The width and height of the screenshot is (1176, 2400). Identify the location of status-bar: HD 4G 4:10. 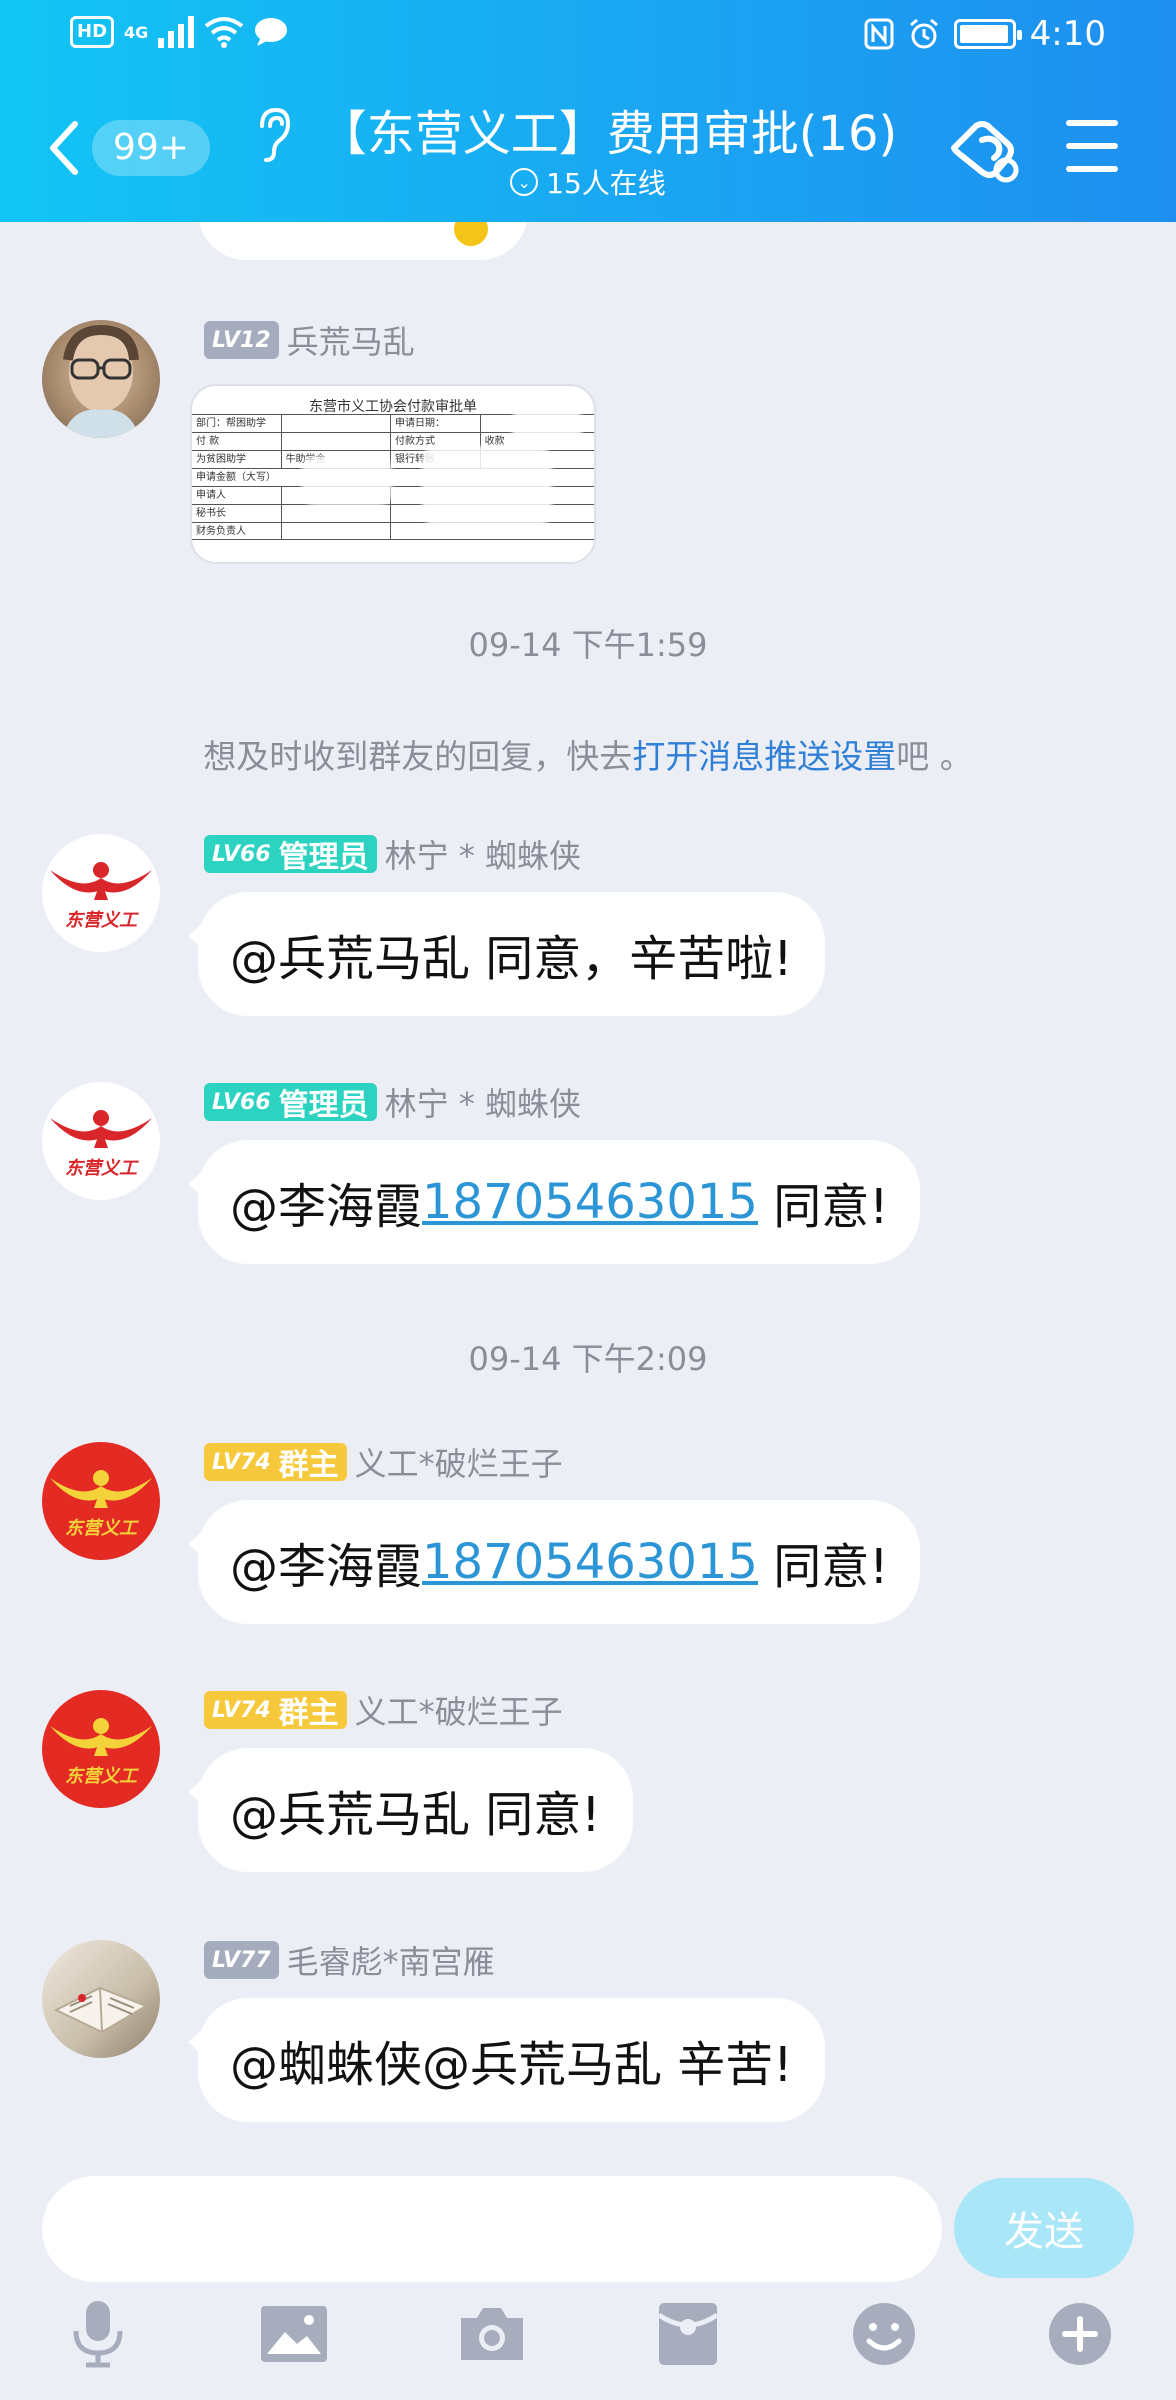
(588, 35).